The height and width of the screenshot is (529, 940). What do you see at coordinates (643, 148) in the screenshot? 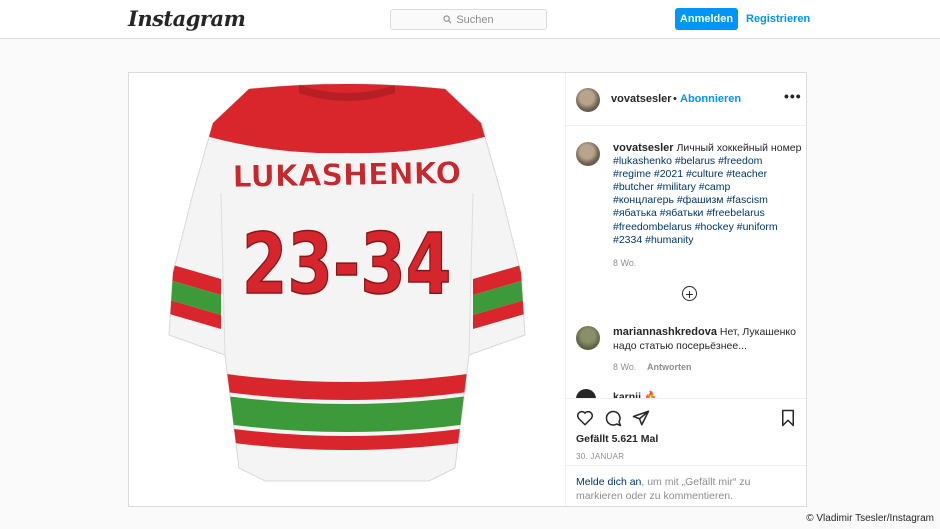
I see `caption-username: vovatsesler` at bounding box center [643, 148].